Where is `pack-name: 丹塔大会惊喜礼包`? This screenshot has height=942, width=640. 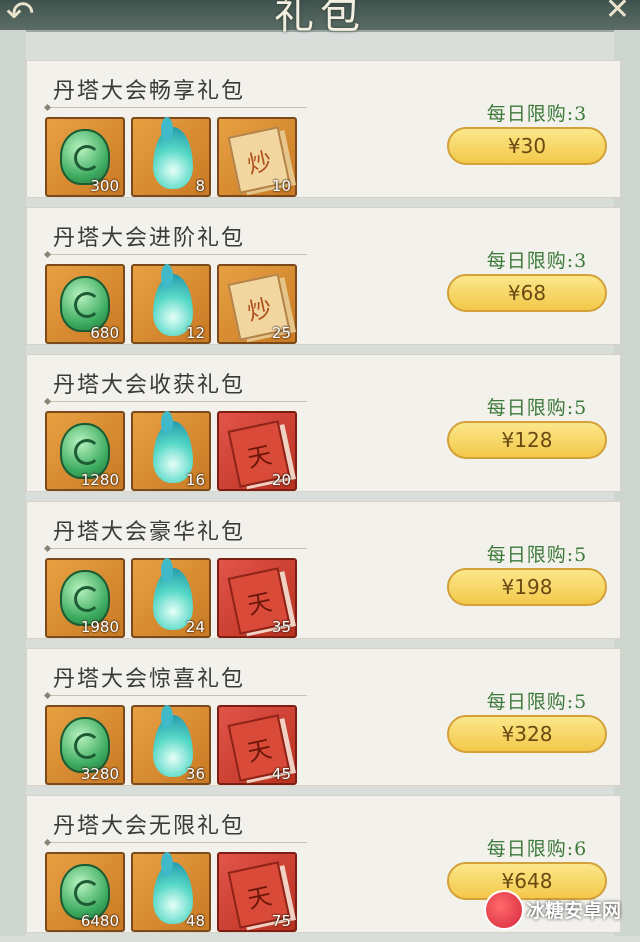
pack-name: 丹塔大会惊喜礼包 is located at coordinates (149, 679).